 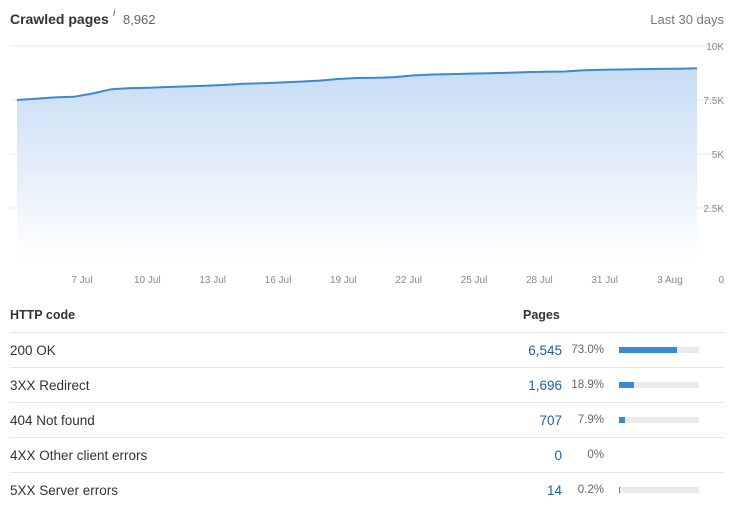 What do you see at coordinates (587, 385) in the screenshot?
I see `pages-percent: 18.9%` at bounding box center [587, 385].